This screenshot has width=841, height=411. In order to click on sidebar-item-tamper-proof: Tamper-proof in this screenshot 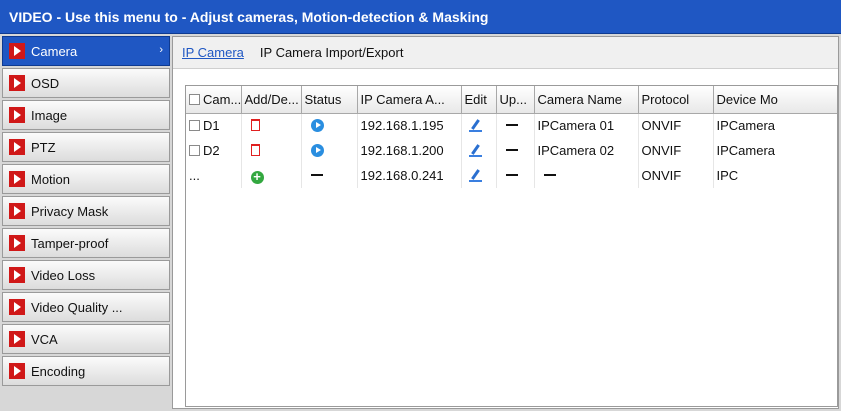, I will do `click(86, 243)`.